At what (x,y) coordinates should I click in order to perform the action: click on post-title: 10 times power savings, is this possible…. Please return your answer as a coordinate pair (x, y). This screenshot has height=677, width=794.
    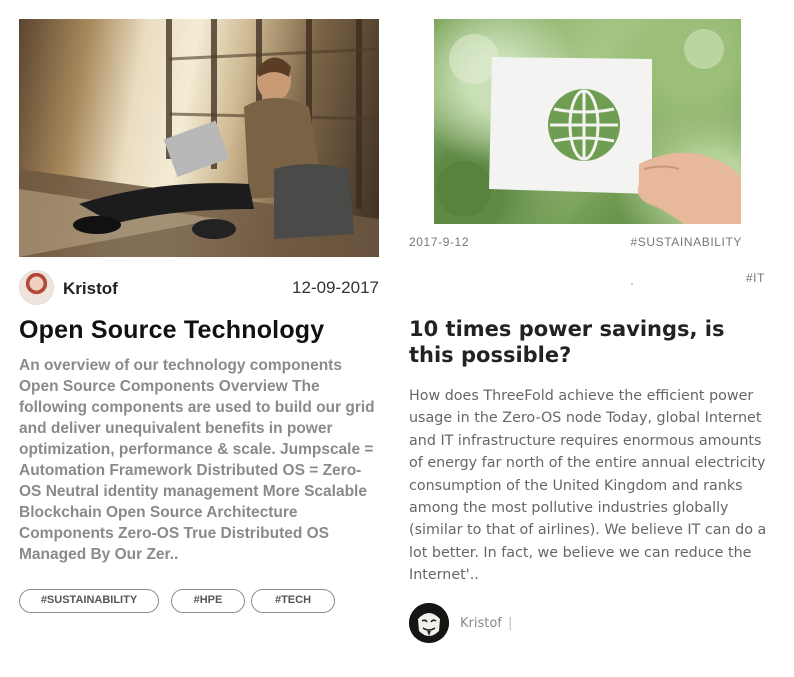
    Looking at the image, I should click on (589, 342).